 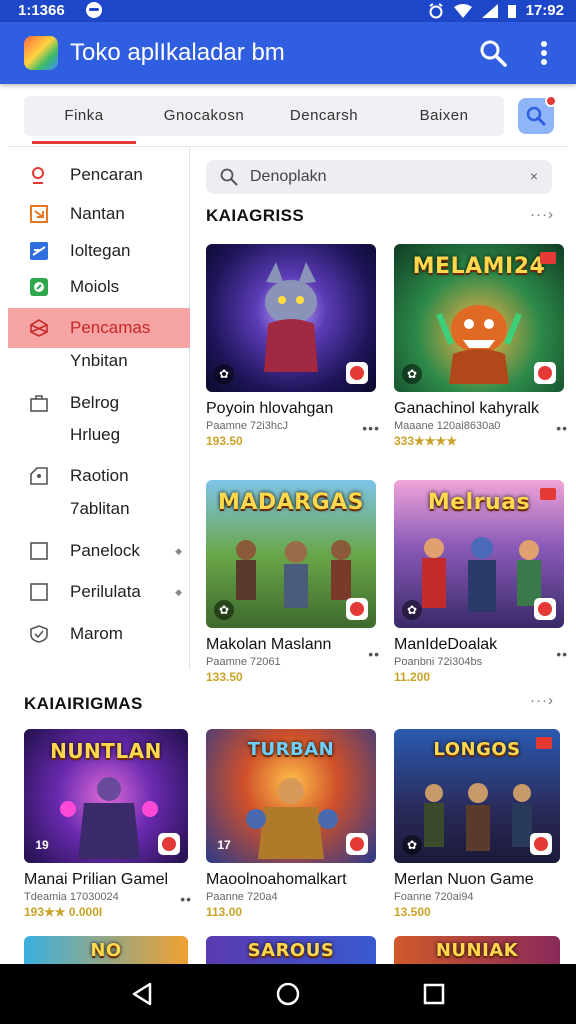 I want to click on home-icon, so click(x=288, y=994).